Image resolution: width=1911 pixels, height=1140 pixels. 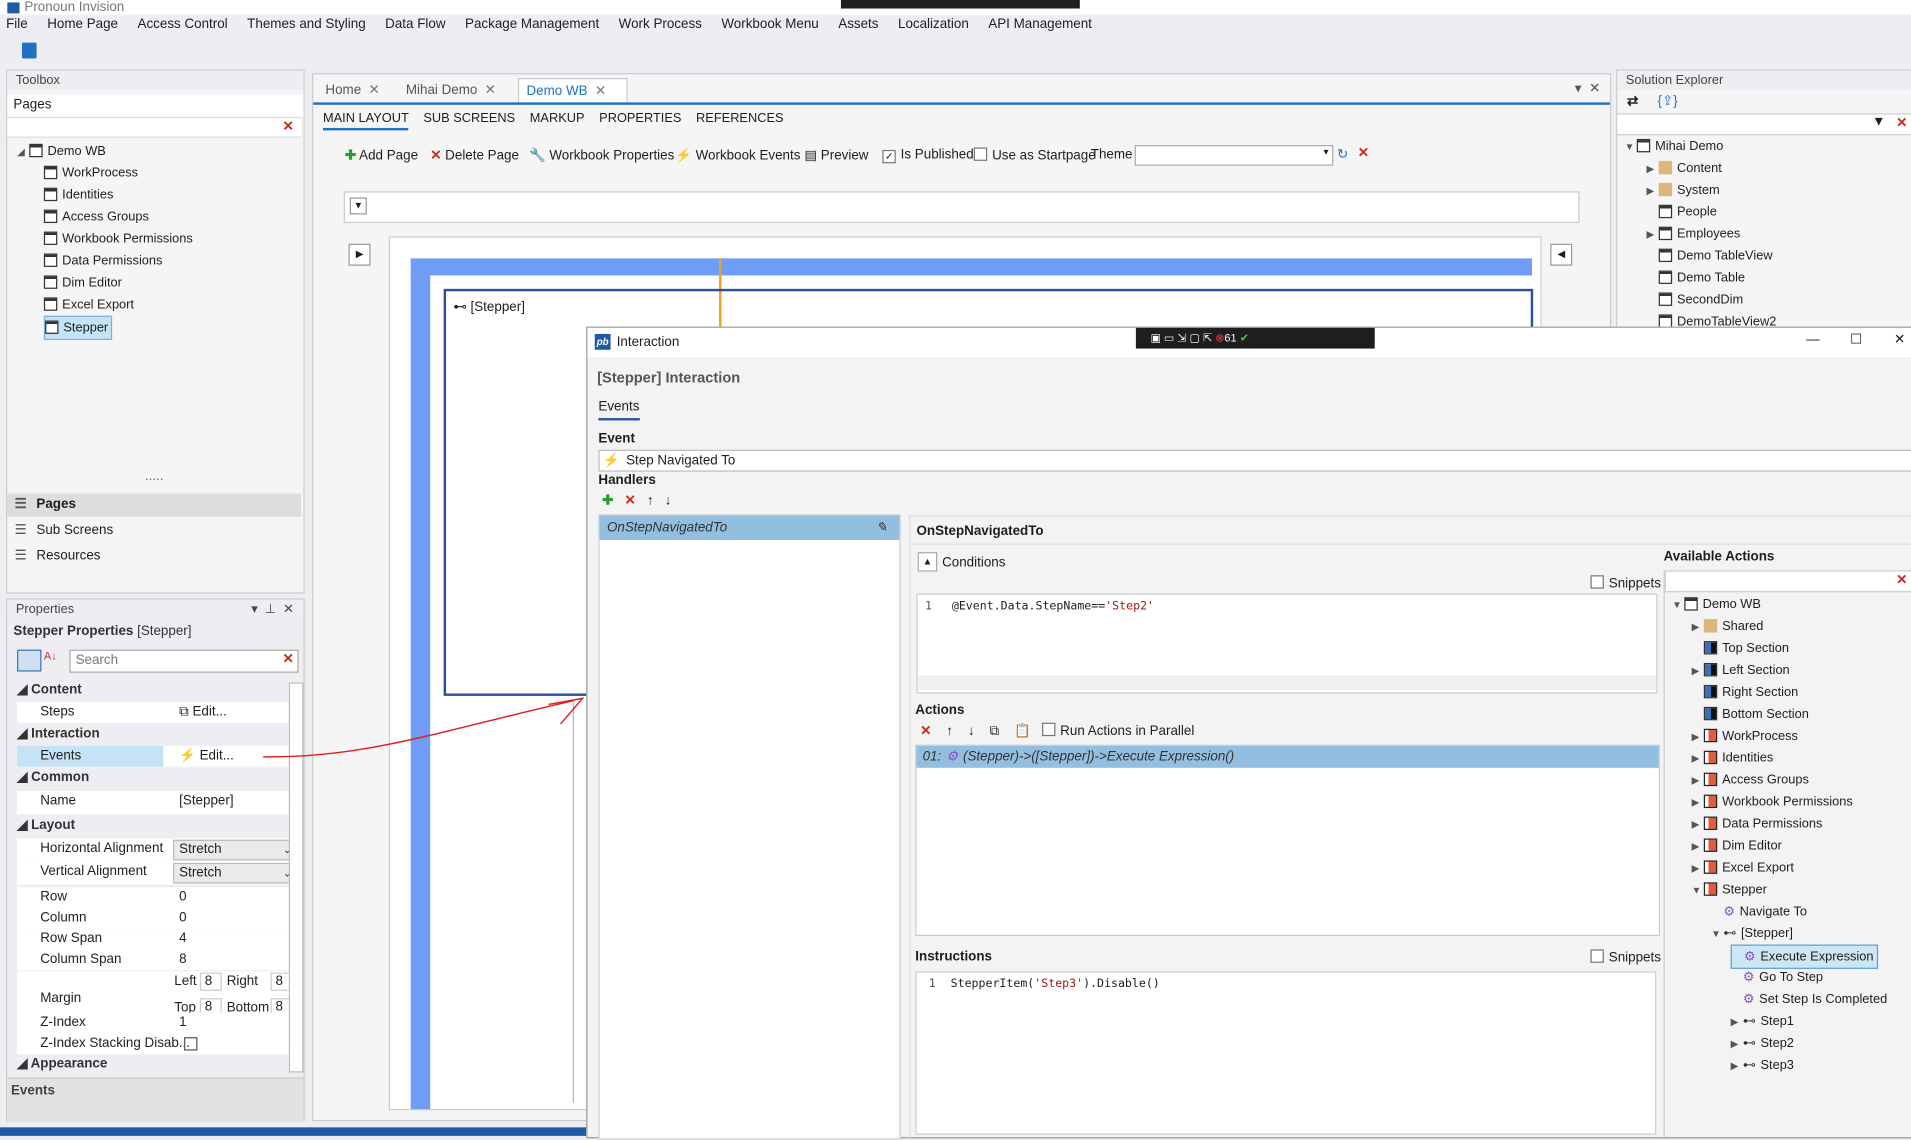 I want to click on available-actions-search: ✕, so click(x=1787, y=581).